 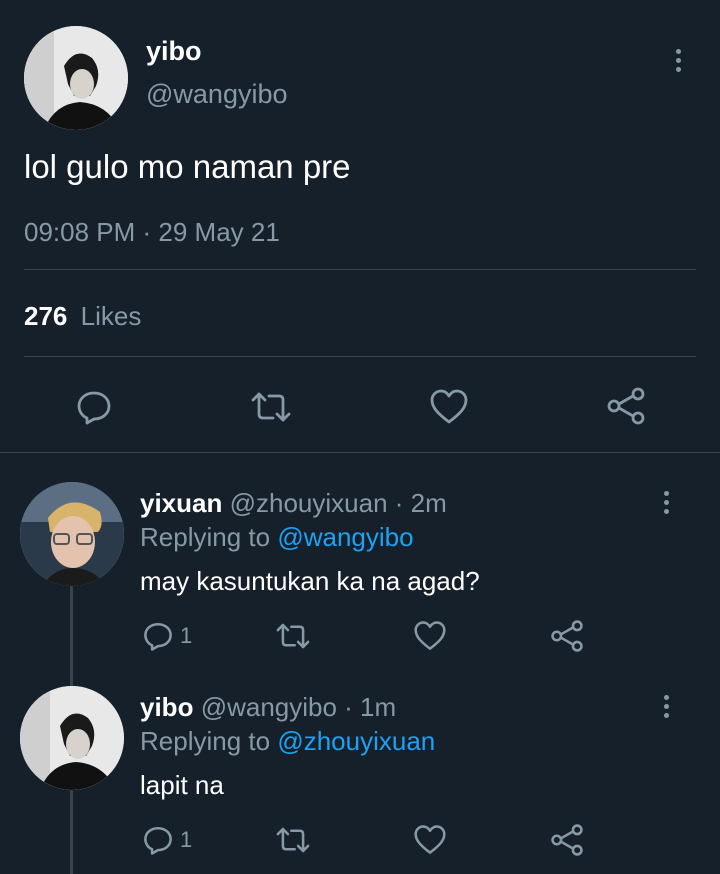 I want to click on author-avatar, so click(x=76, y=78).